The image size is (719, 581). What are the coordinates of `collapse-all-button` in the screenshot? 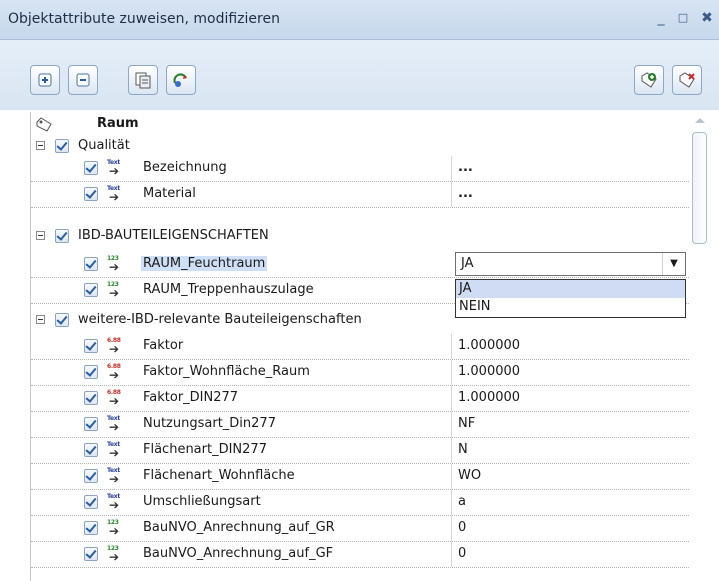 It's located at (83, 80).